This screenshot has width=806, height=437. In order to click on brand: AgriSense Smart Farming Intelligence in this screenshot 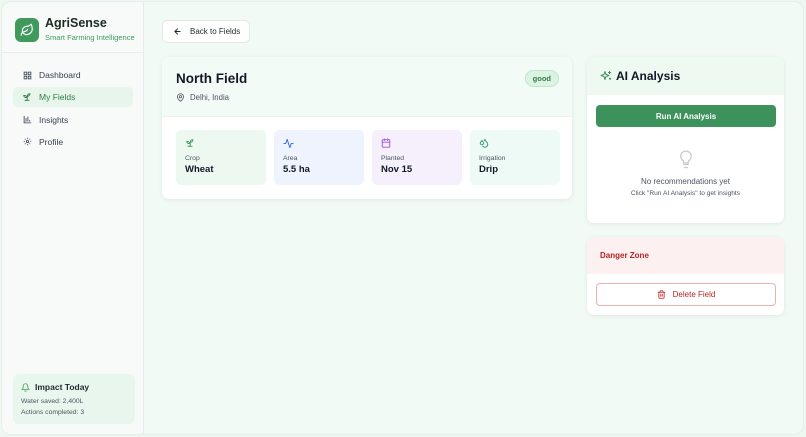, I will do `click(75, 29)`.